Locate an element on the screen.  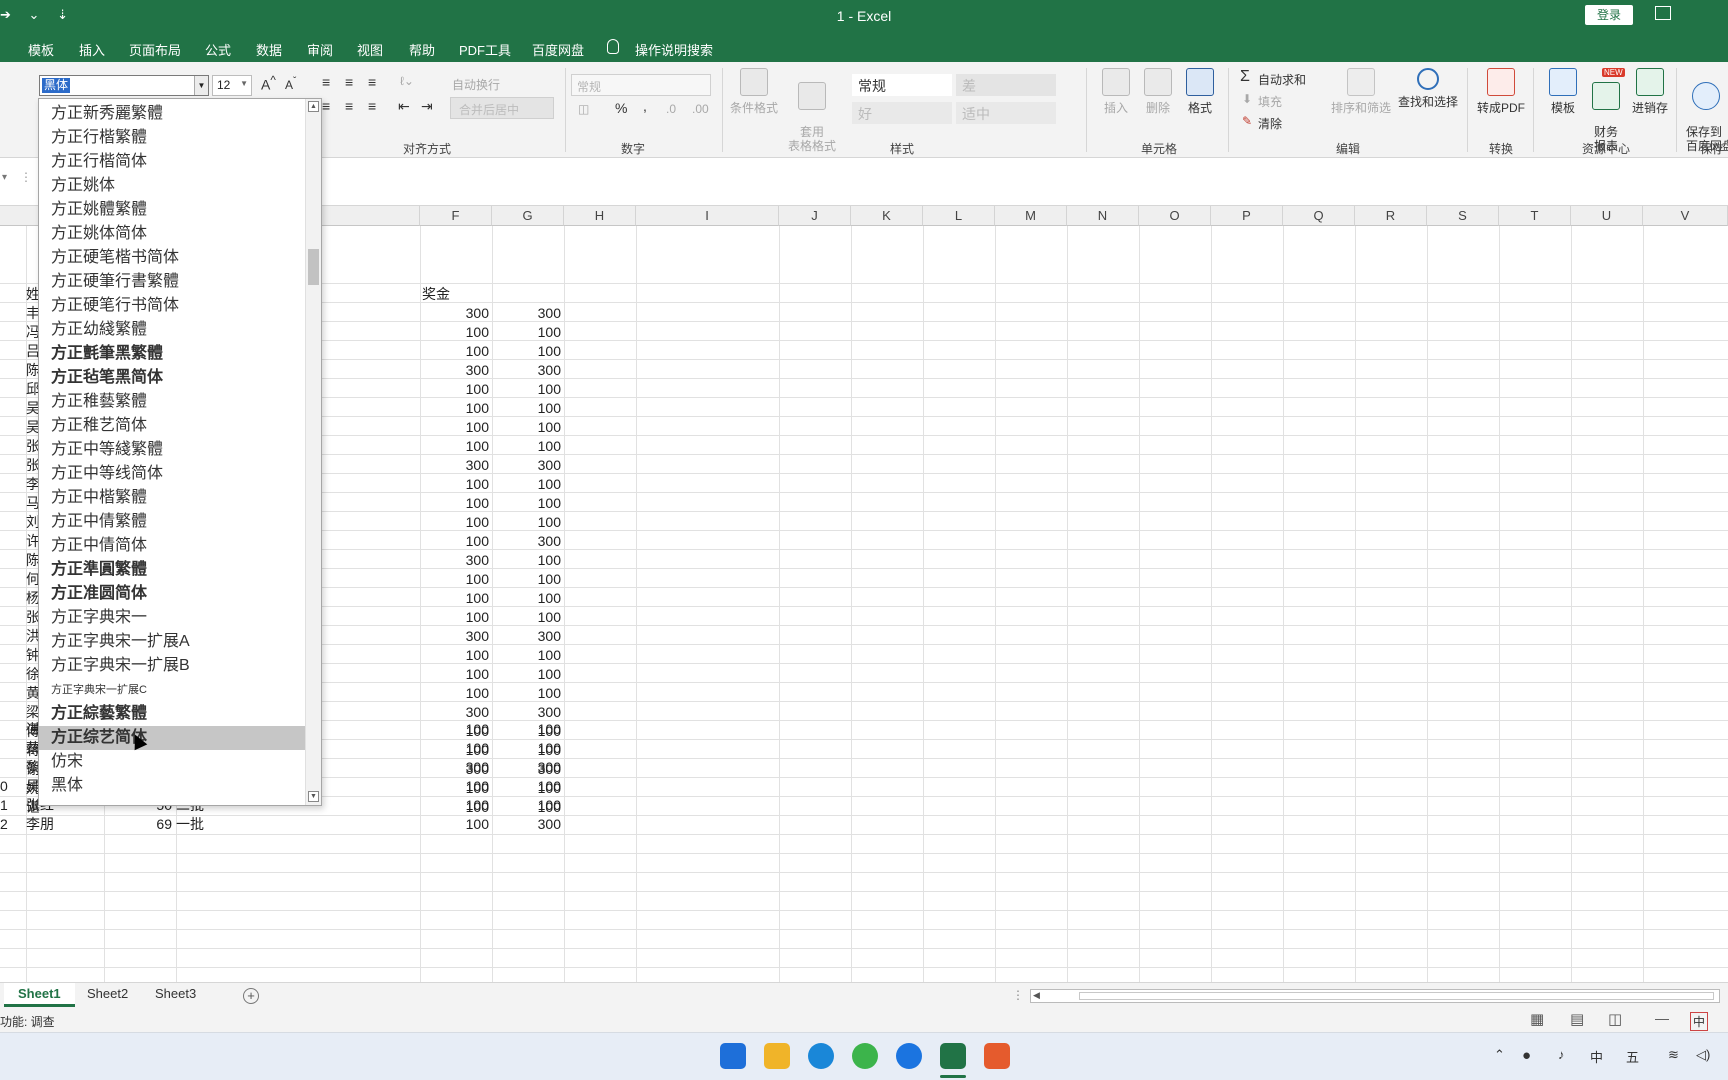
fill-icon: ⬇ is located at coordinates (1247, 99).